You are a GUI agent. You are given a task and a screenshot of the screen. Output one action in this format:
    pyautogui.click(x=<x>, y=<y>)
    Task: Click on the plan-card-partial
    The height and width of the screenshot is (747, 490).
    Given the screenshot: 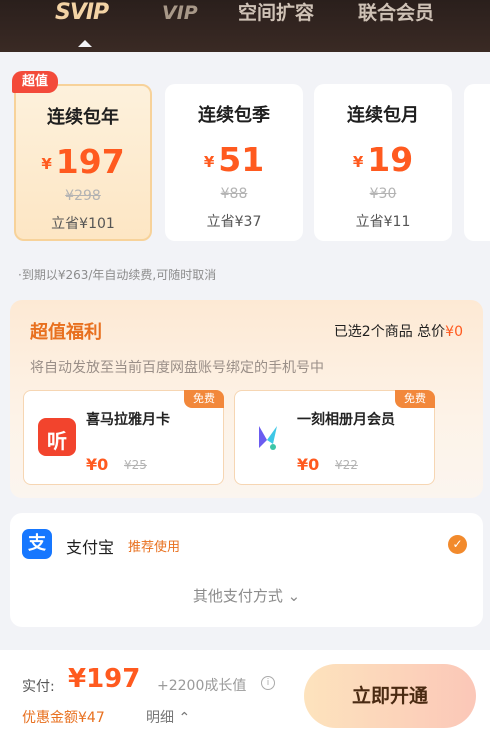 What is the action you would take?
    pyautogui.click(x=477, y=162)
    